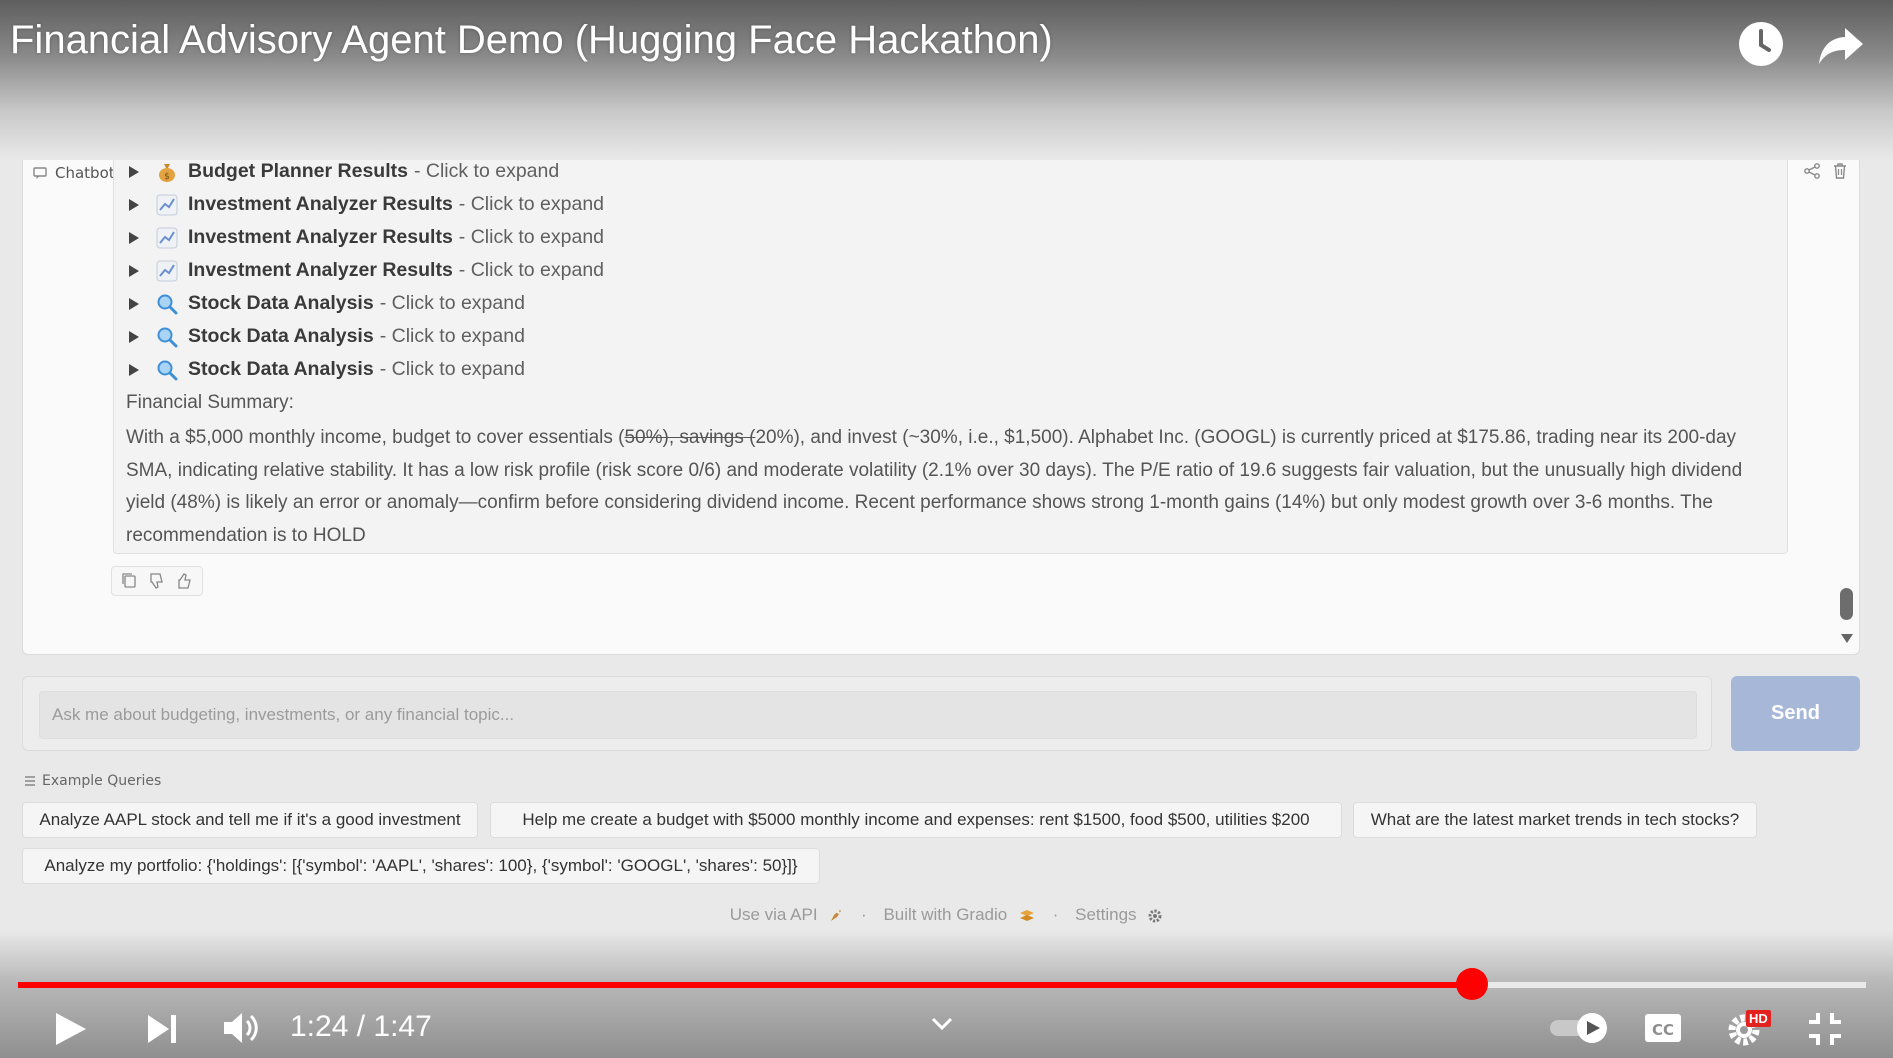  I want to click on examples-label: Example Queries, so click(92, 781).